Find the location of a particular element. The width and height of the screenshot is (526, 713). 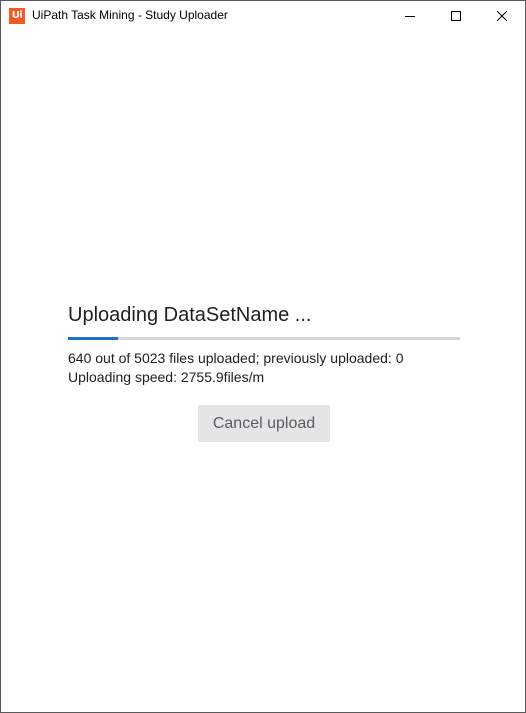

upload-progress-bar is located at coordinates (264, 338).